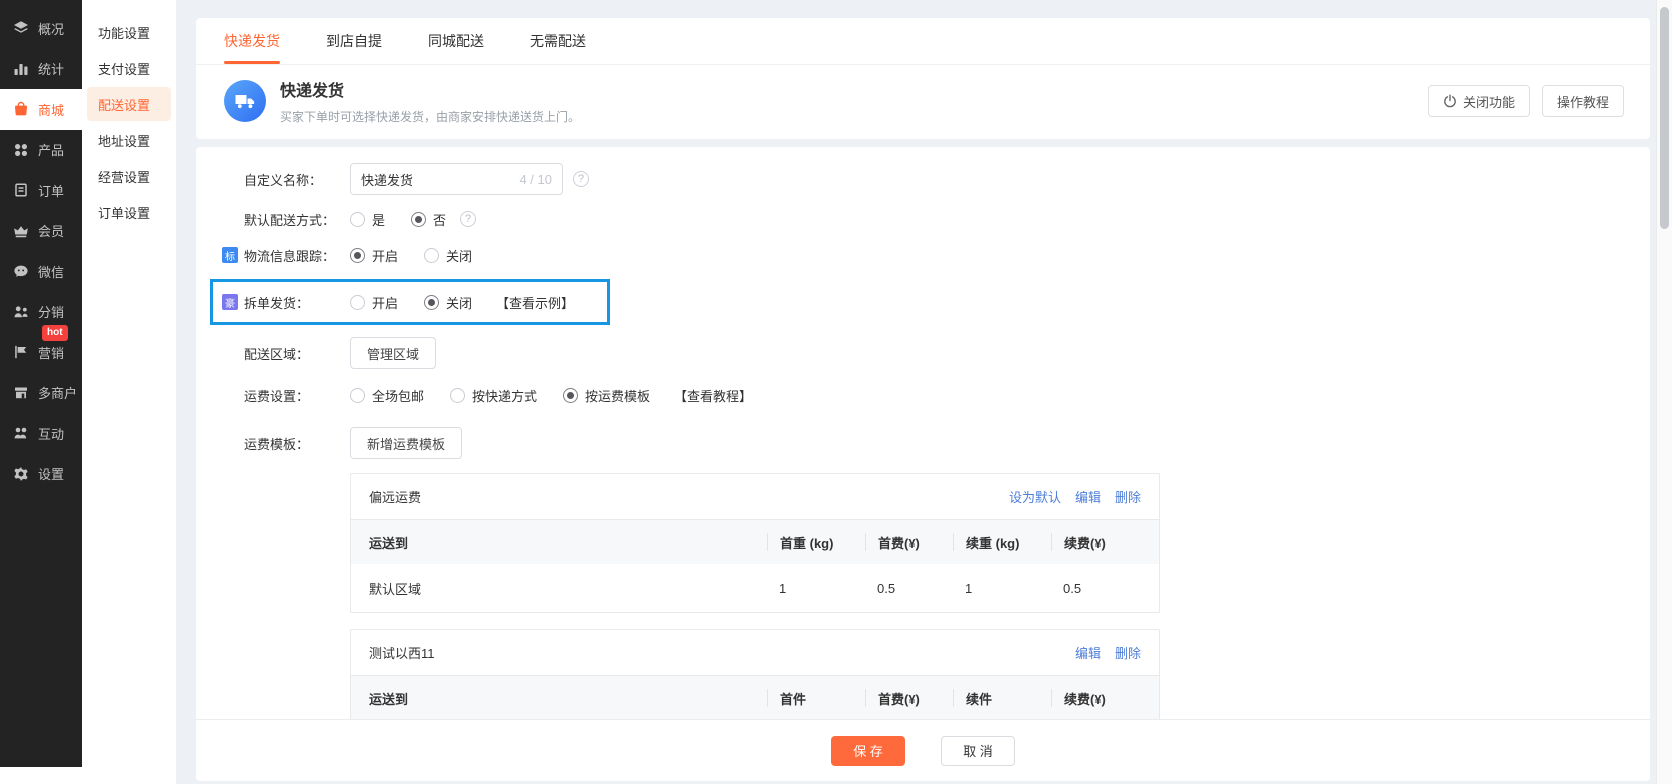 Image resolution: width=1672 pixels, height=784 pixels. What do you see at coordinates (1664, 392) in the screenshot?
I see `page-scrollbar` at bounding box center [1664, 392].